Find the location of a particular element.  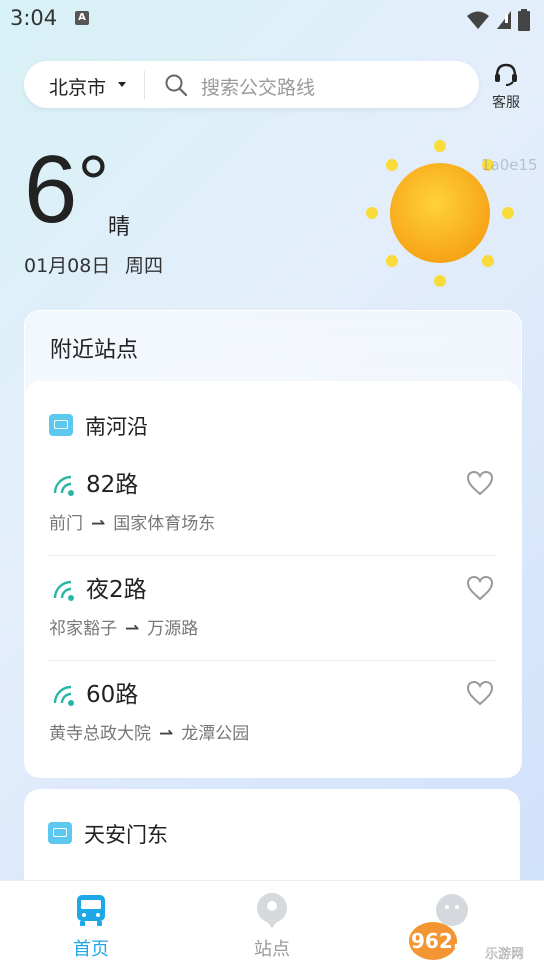

weather-condition: 晴 is located at coordinates (119, 227).